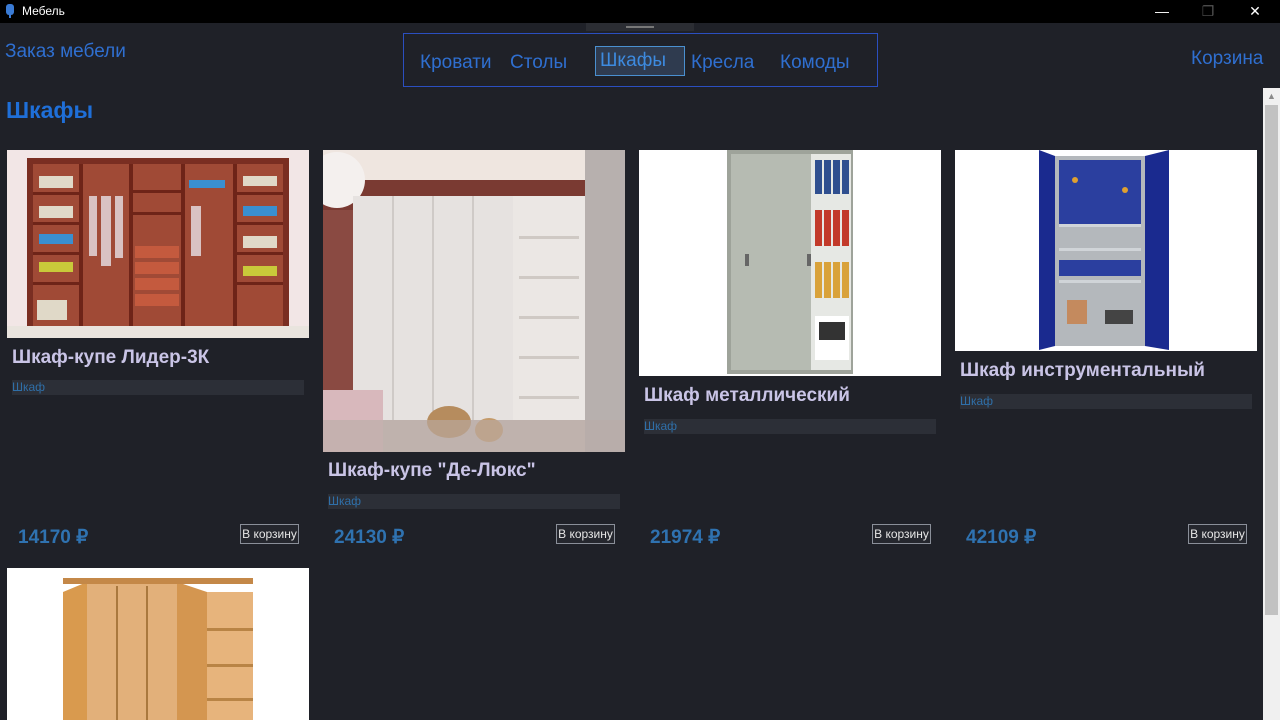 The width and height of the screenshot is (1280, 720). What do you see at coordinates (1227, 59) in the screenshot?
I see `cart-link: Корзина` at bounding box center [1227, 59].